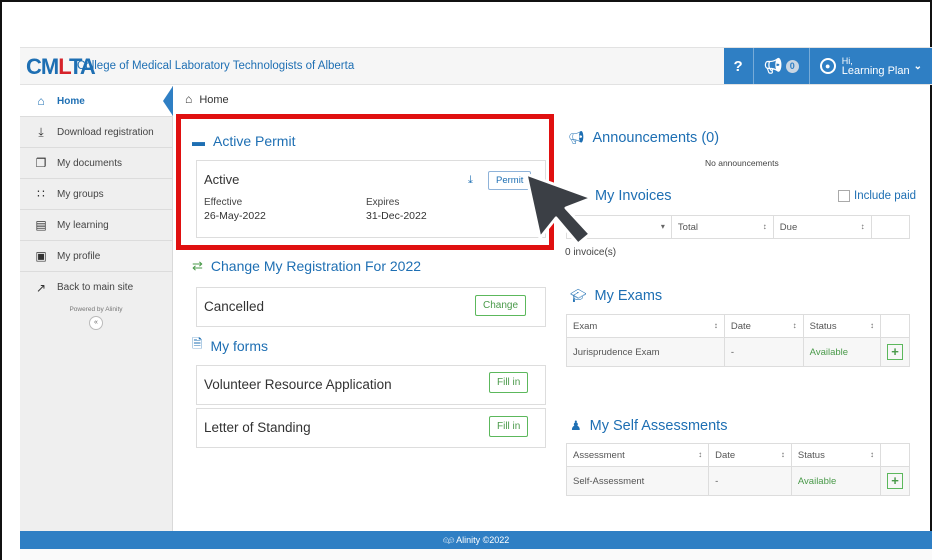 The height and width of the screenshot is (560, 932). What do you see at coordinates (662, 226) in the screenshot?
I see `sort-desc-icon: ▾` at bounding box center [662, 226].